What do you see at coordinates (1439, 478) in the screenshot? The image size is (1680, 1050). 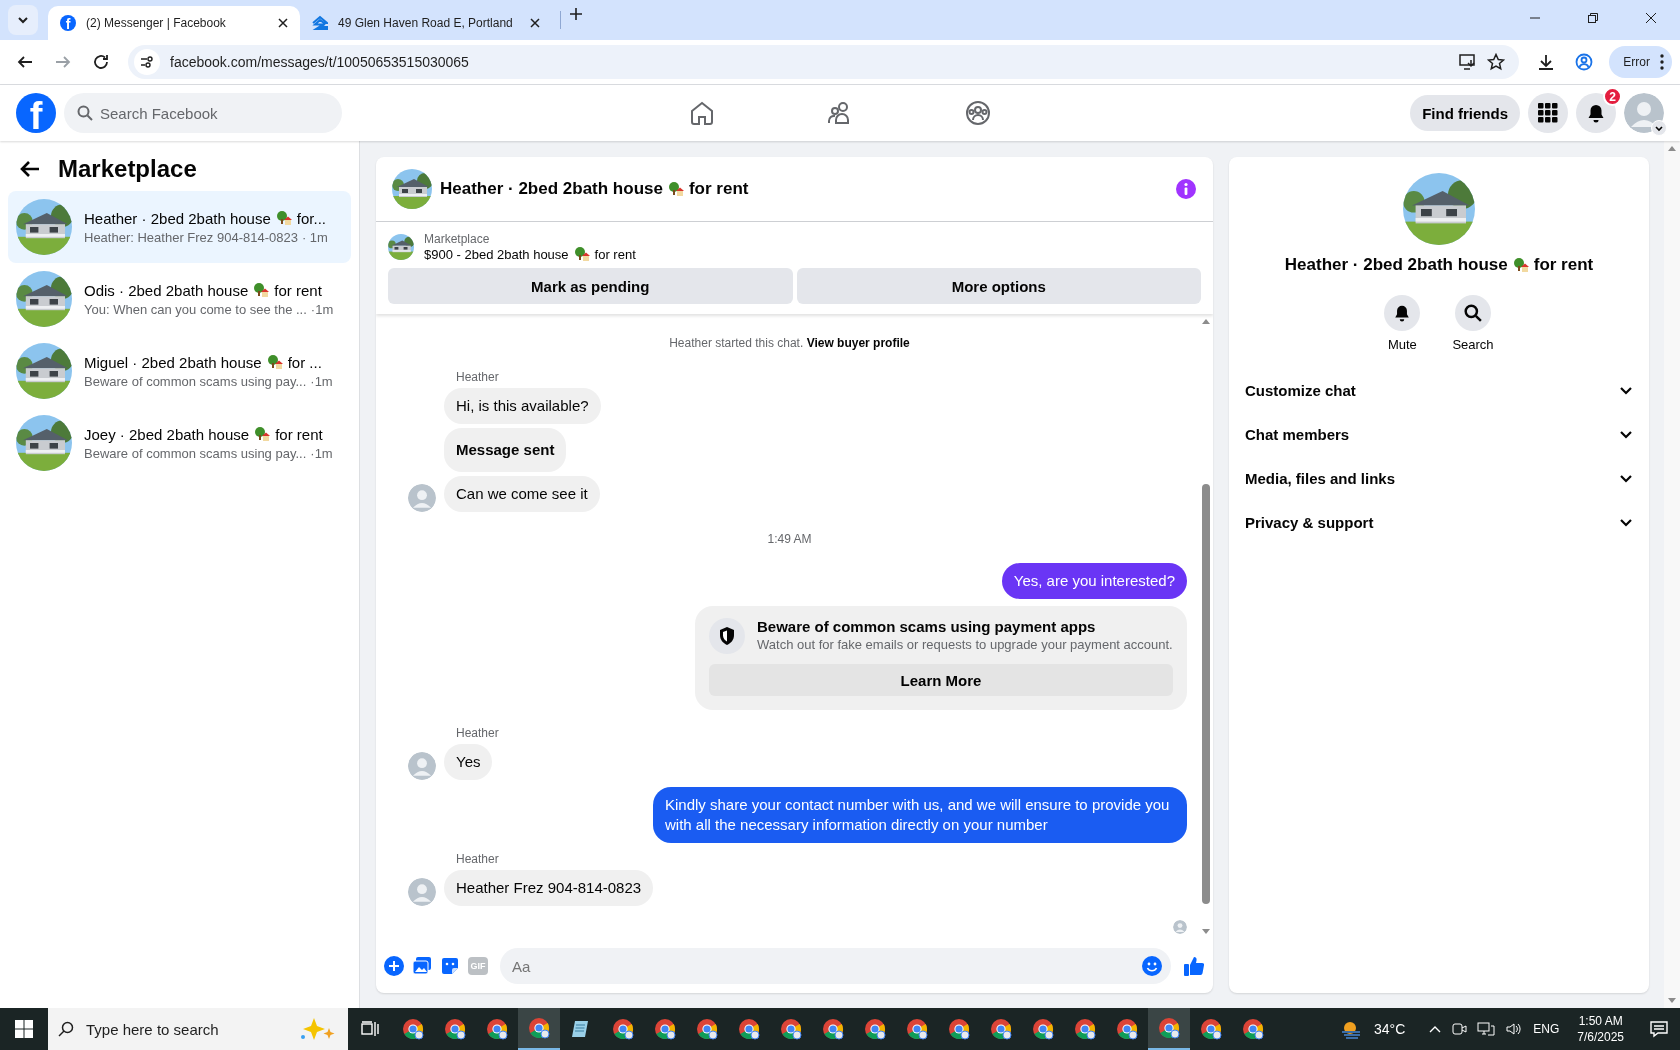 I see `details-section: Media, files and links` at bounding box center [1439, 478].